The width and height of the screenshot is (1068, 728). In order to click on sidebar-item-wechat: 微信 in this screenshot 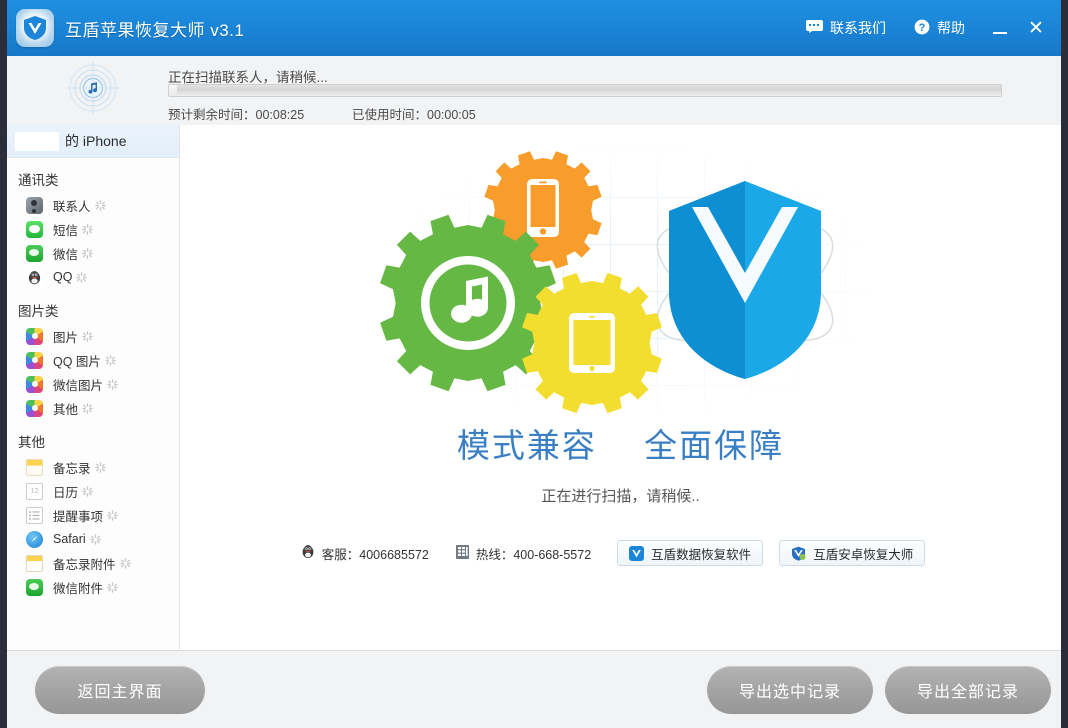, I will do `click(93, 253)`.